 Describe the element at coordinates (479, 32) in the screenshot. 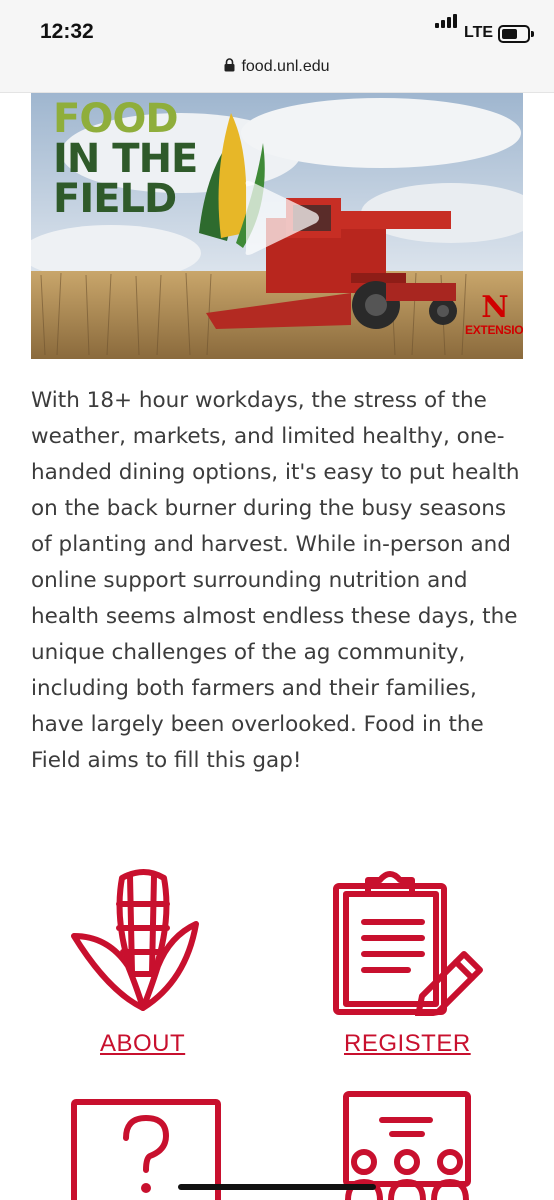

I see `network-type: LTE` at that location.